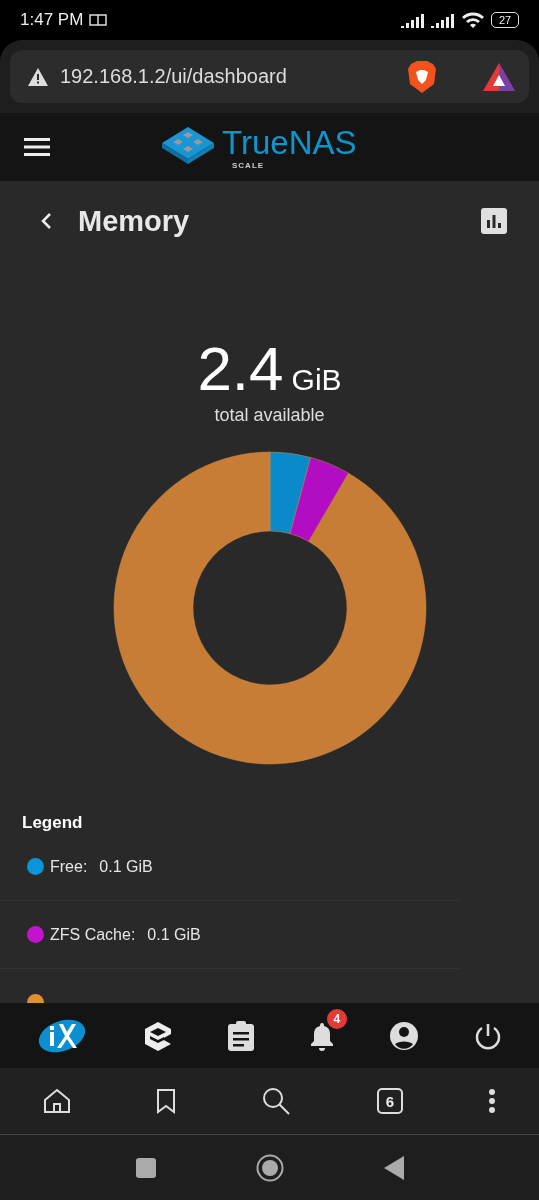 The height and width of the screenshot is (1200, 539). I want to click on bar-chart-icon, so click(494, 221).